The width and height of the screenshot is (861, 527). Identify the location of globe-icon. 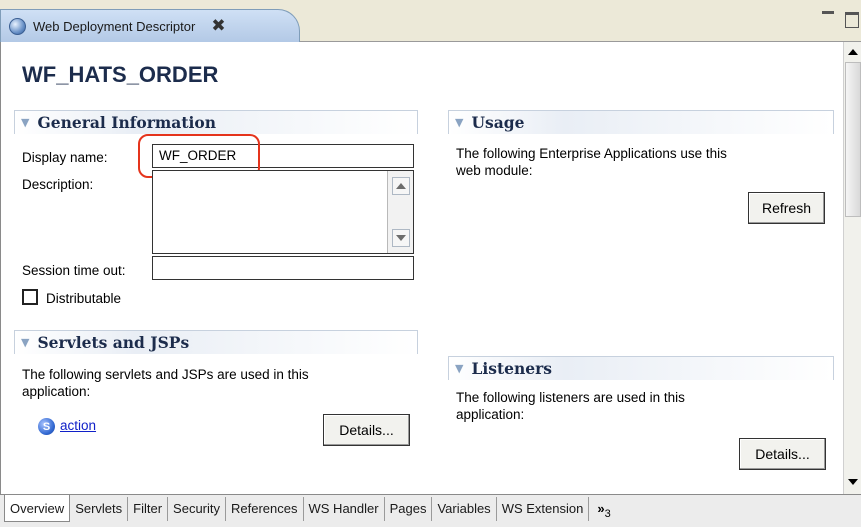
(17, 26).